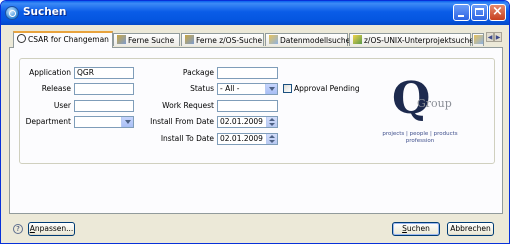  I want to click on minimize-icon, so click(461, 16).